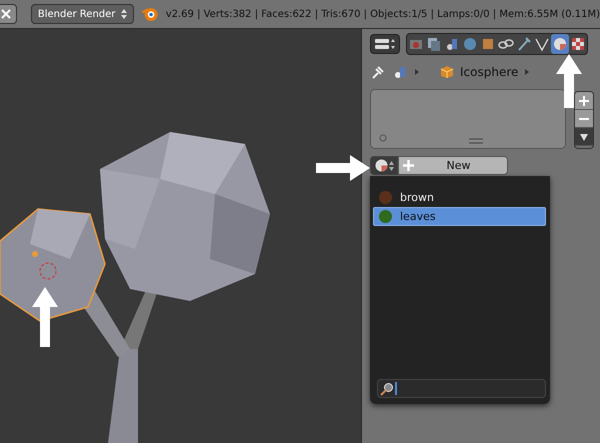 The image size is (600, 443). Describe the element at coordinates (453, 165) in the screenshot. I see `new-material-button: New` at that location.